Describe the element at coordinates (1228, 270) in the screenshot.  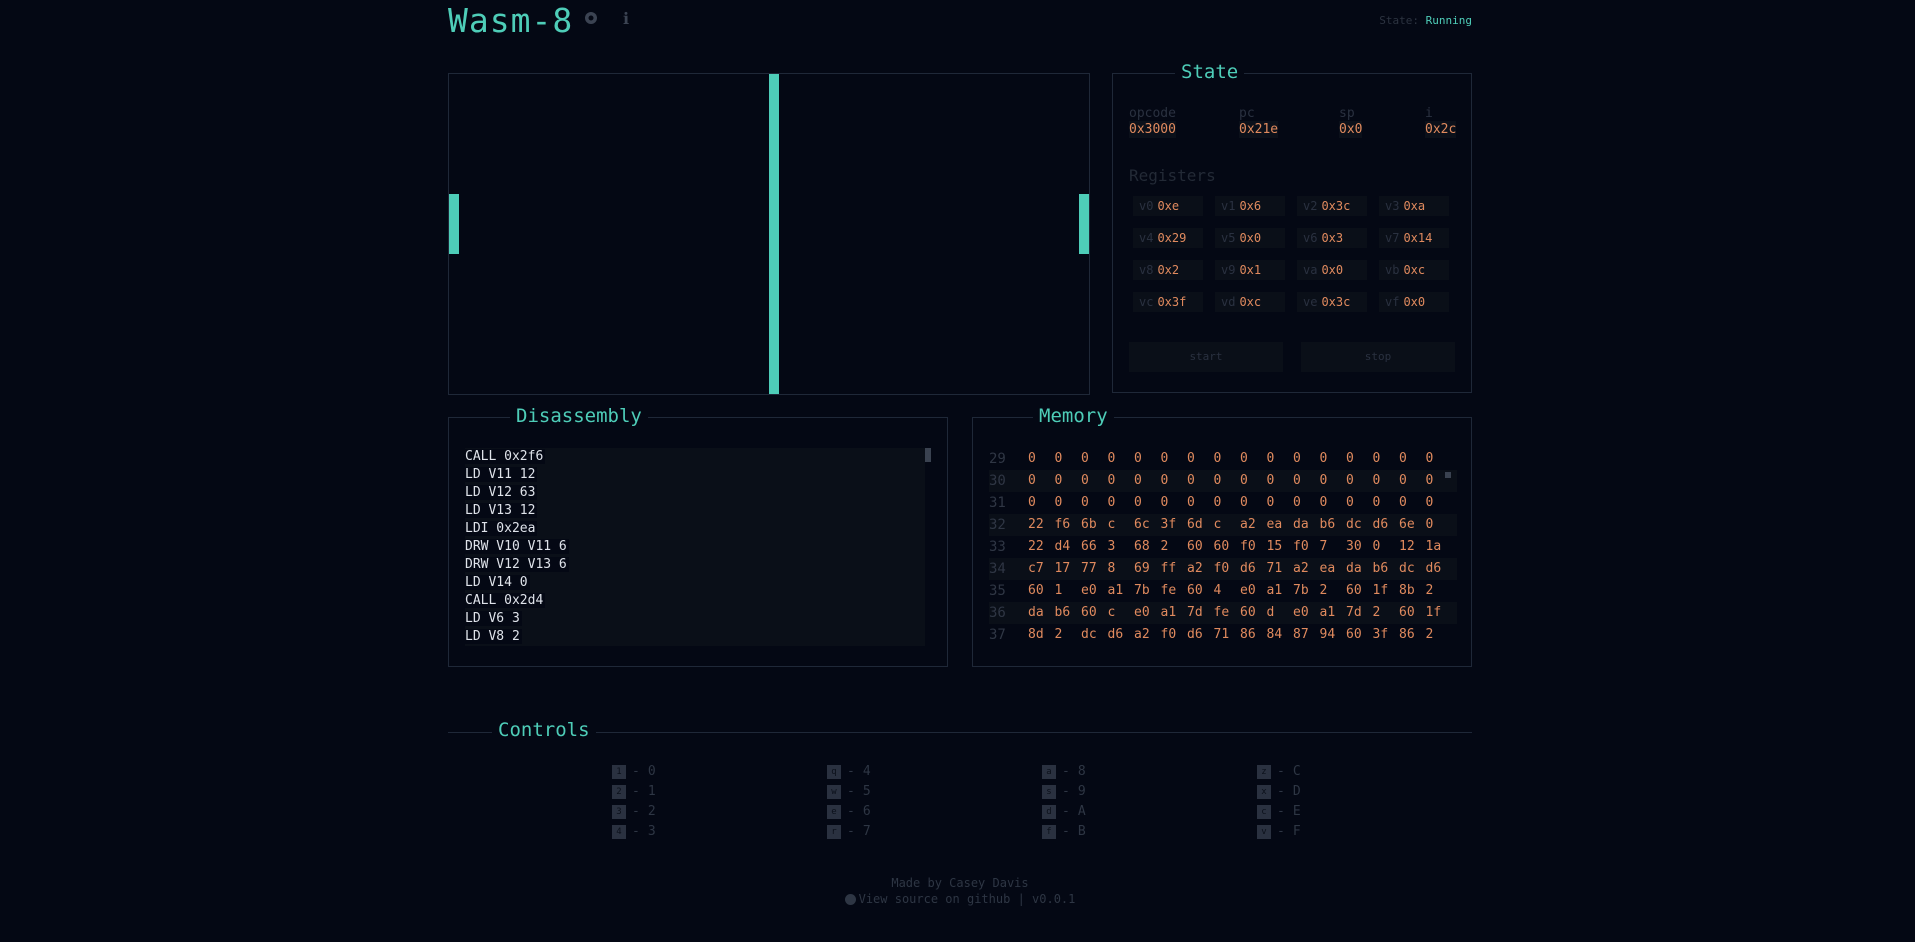
I see `register-name: v9` at that location.